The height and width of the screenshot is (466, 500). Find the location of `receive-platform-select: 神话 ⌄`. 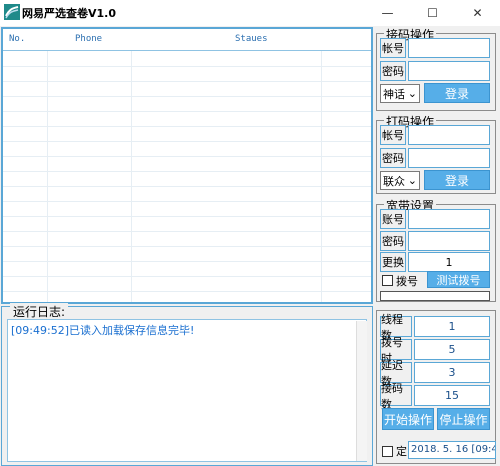

receive-platform-select: 神话 ⌄ is located at coordinates (400, 93).